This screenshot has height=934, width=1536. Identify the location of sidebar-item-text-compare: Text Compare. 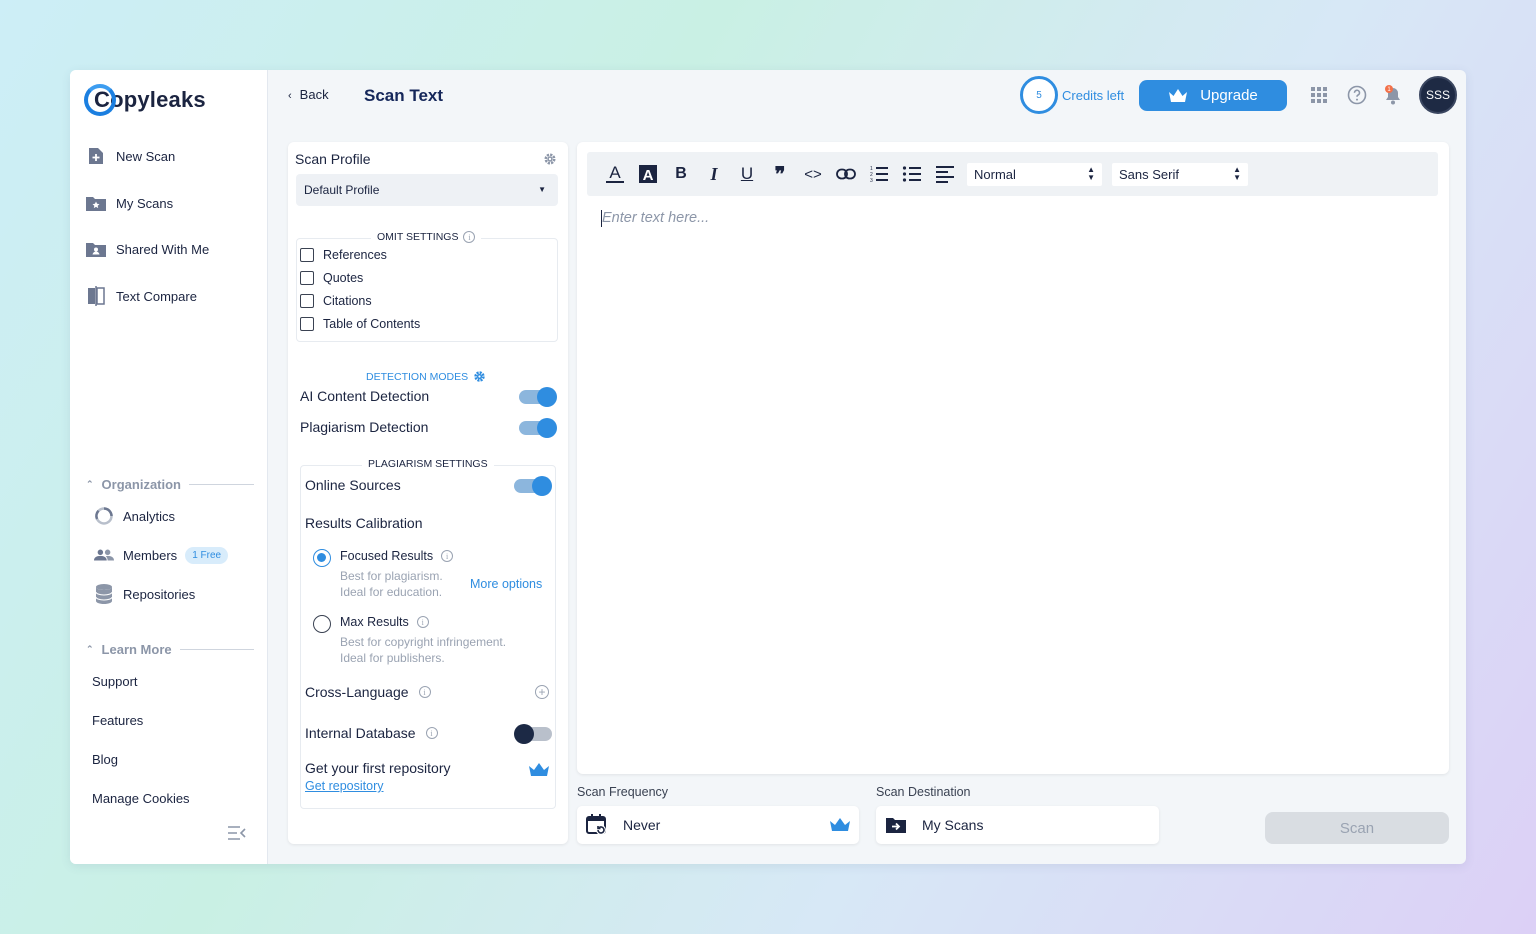
(141, 296).